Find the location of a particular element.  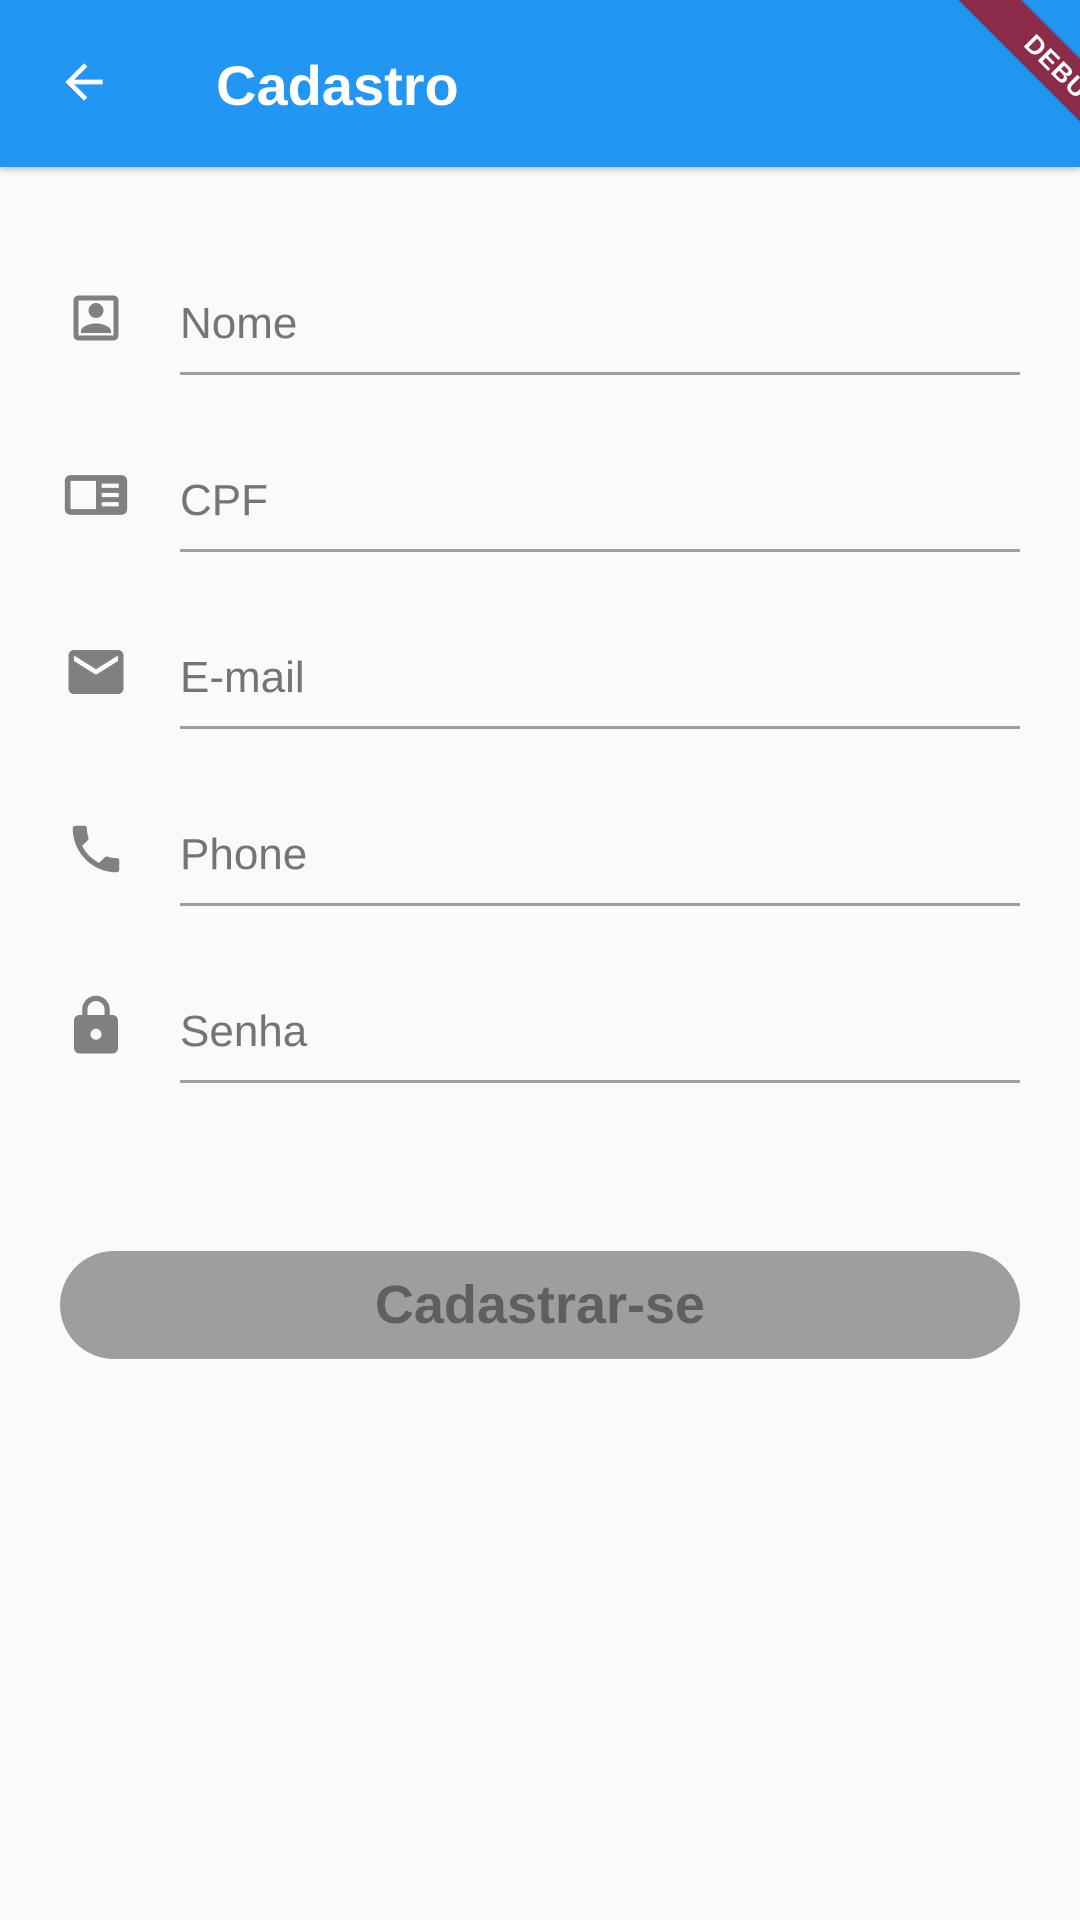

password-field-row is located at coordinates (540, 1053).